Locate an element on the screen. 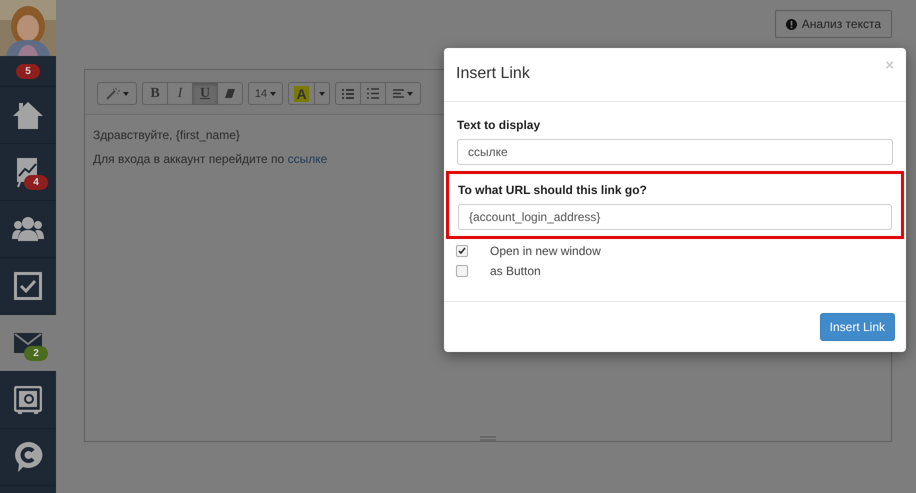 This screenshot has height=493, width=916. nav-item: 4 is located at coordinates (28, 172).